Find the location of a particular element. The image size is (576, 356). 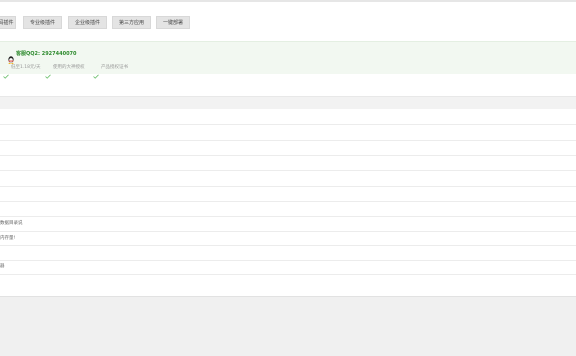

table-row-label: 内存量! is located at coordinates (8, 238).